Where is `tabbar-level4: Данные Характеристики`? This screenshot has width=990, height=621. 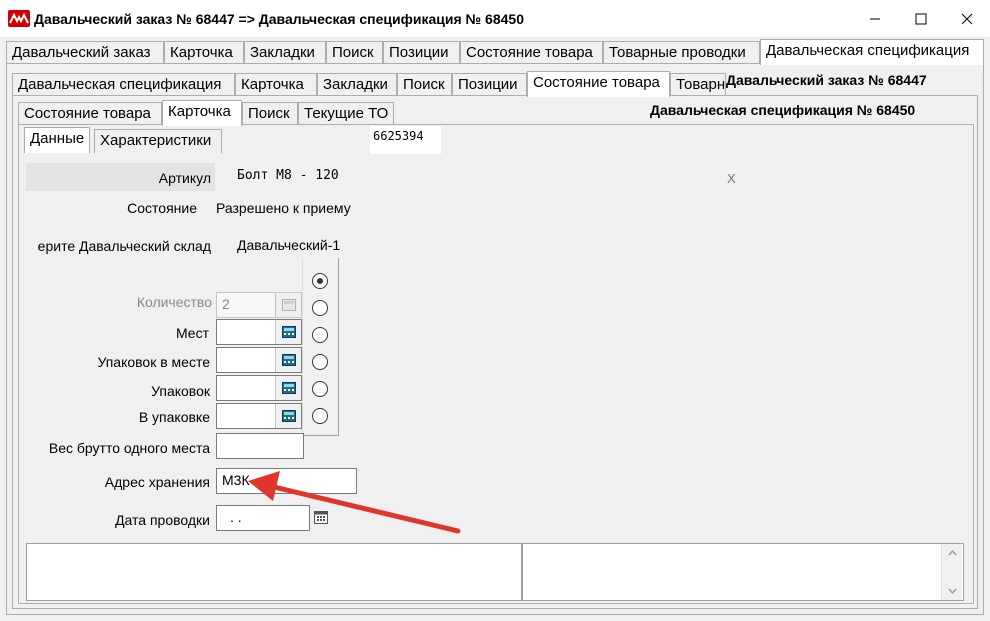
tabbar-level4: Данные Характеристики is located at coordinates (124, 140).